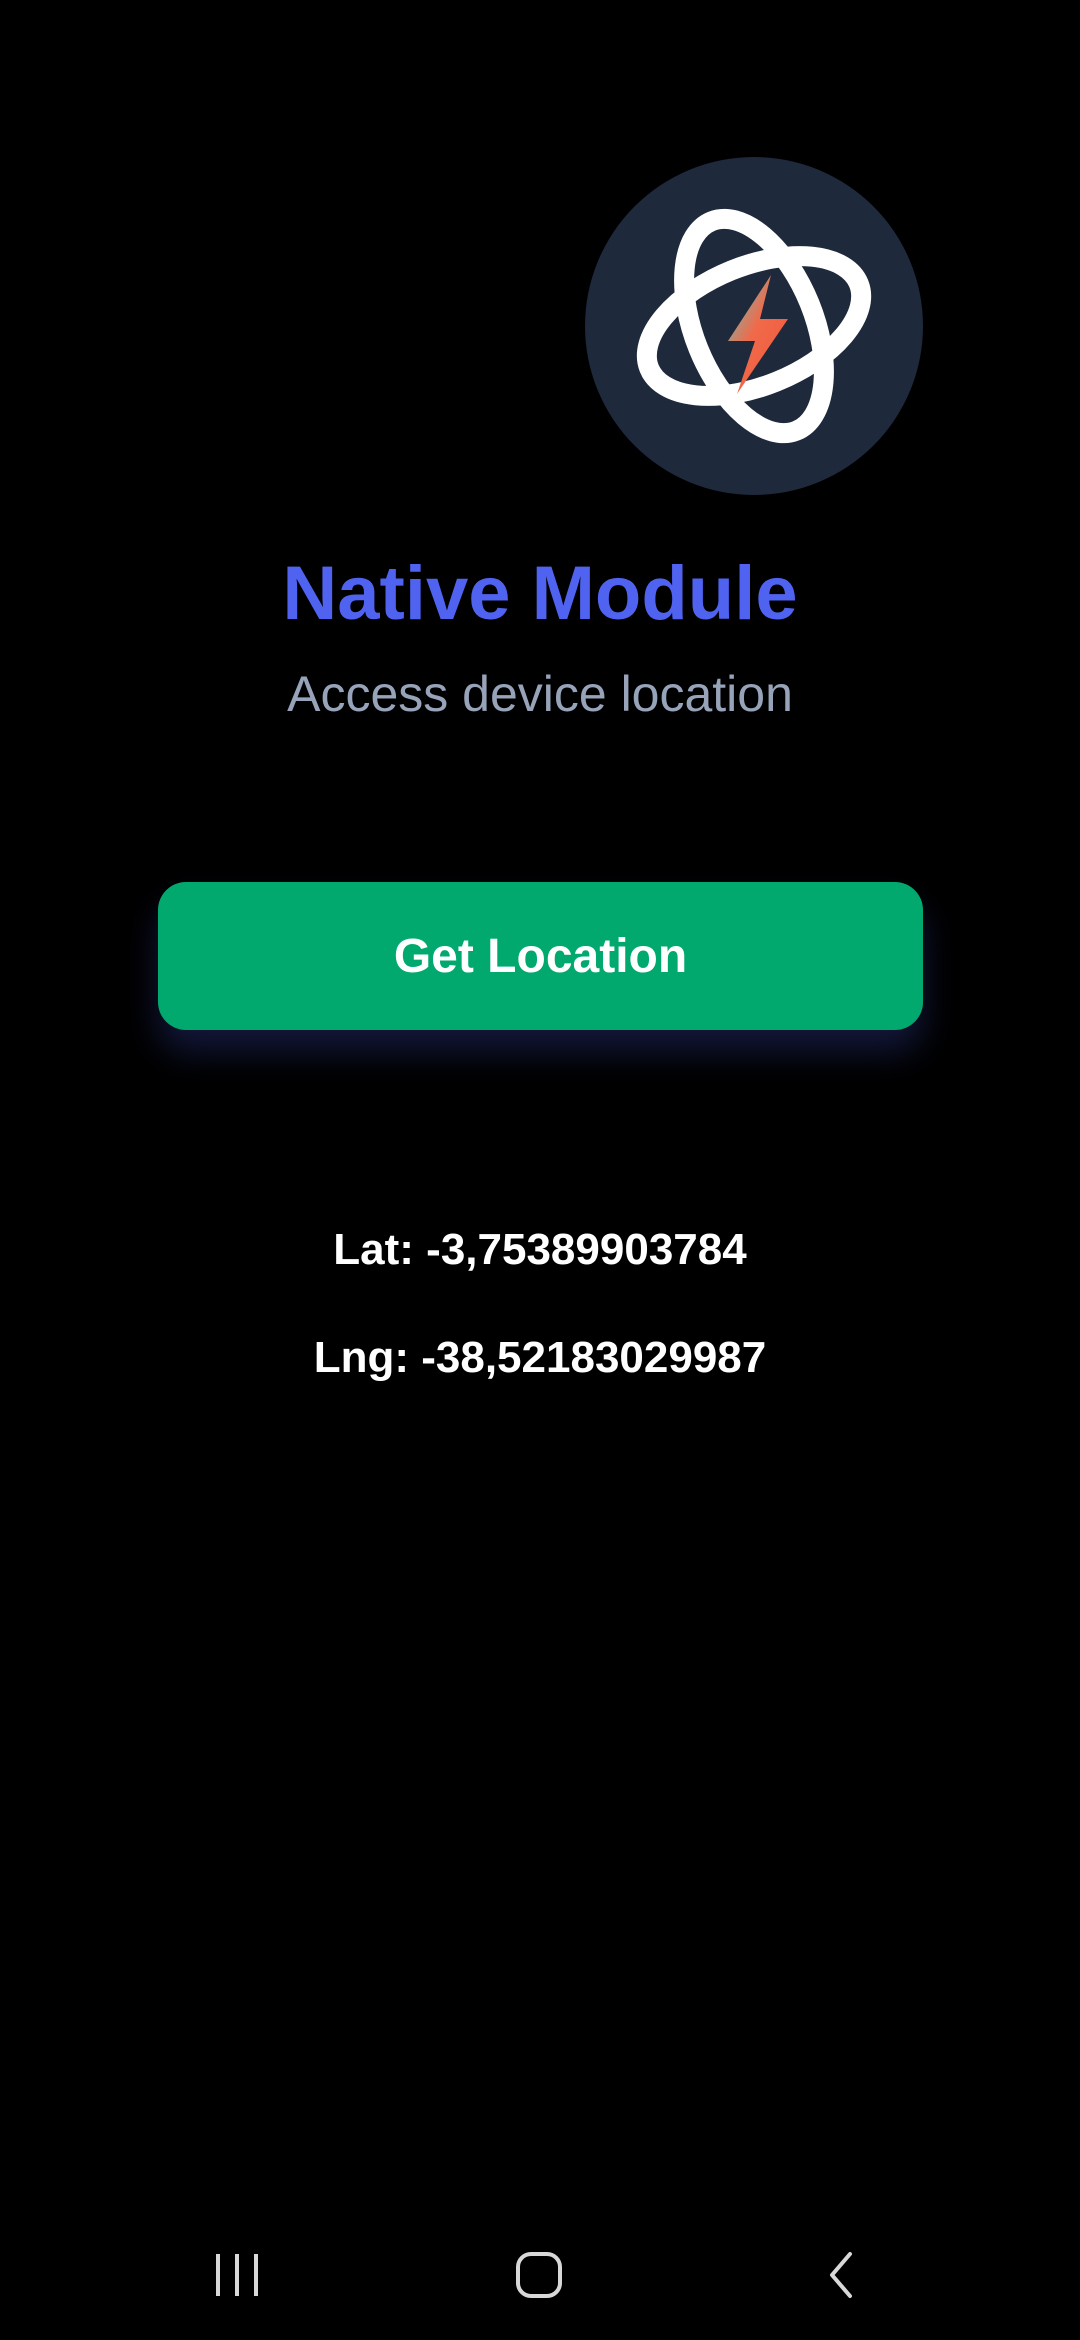  I want to click on longitude-text: Lng: -38,52183029987, so click(540, 1357).